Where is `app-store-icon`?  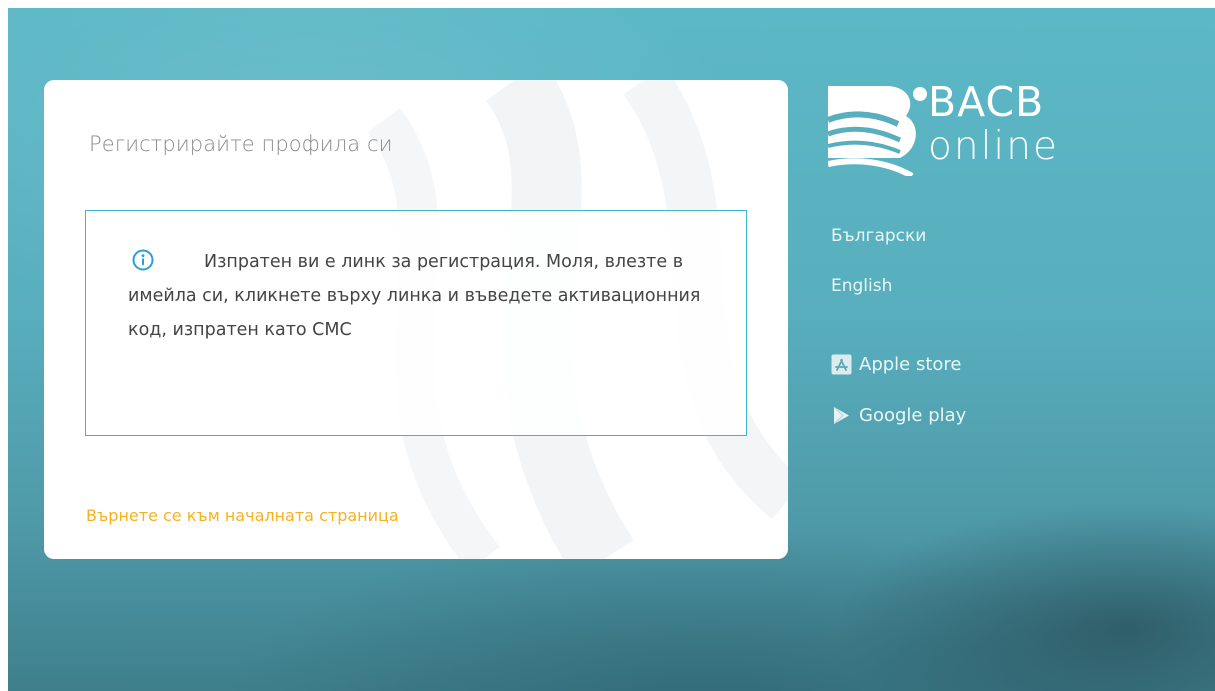 app-store-icon is located at coordinates (841, 364).